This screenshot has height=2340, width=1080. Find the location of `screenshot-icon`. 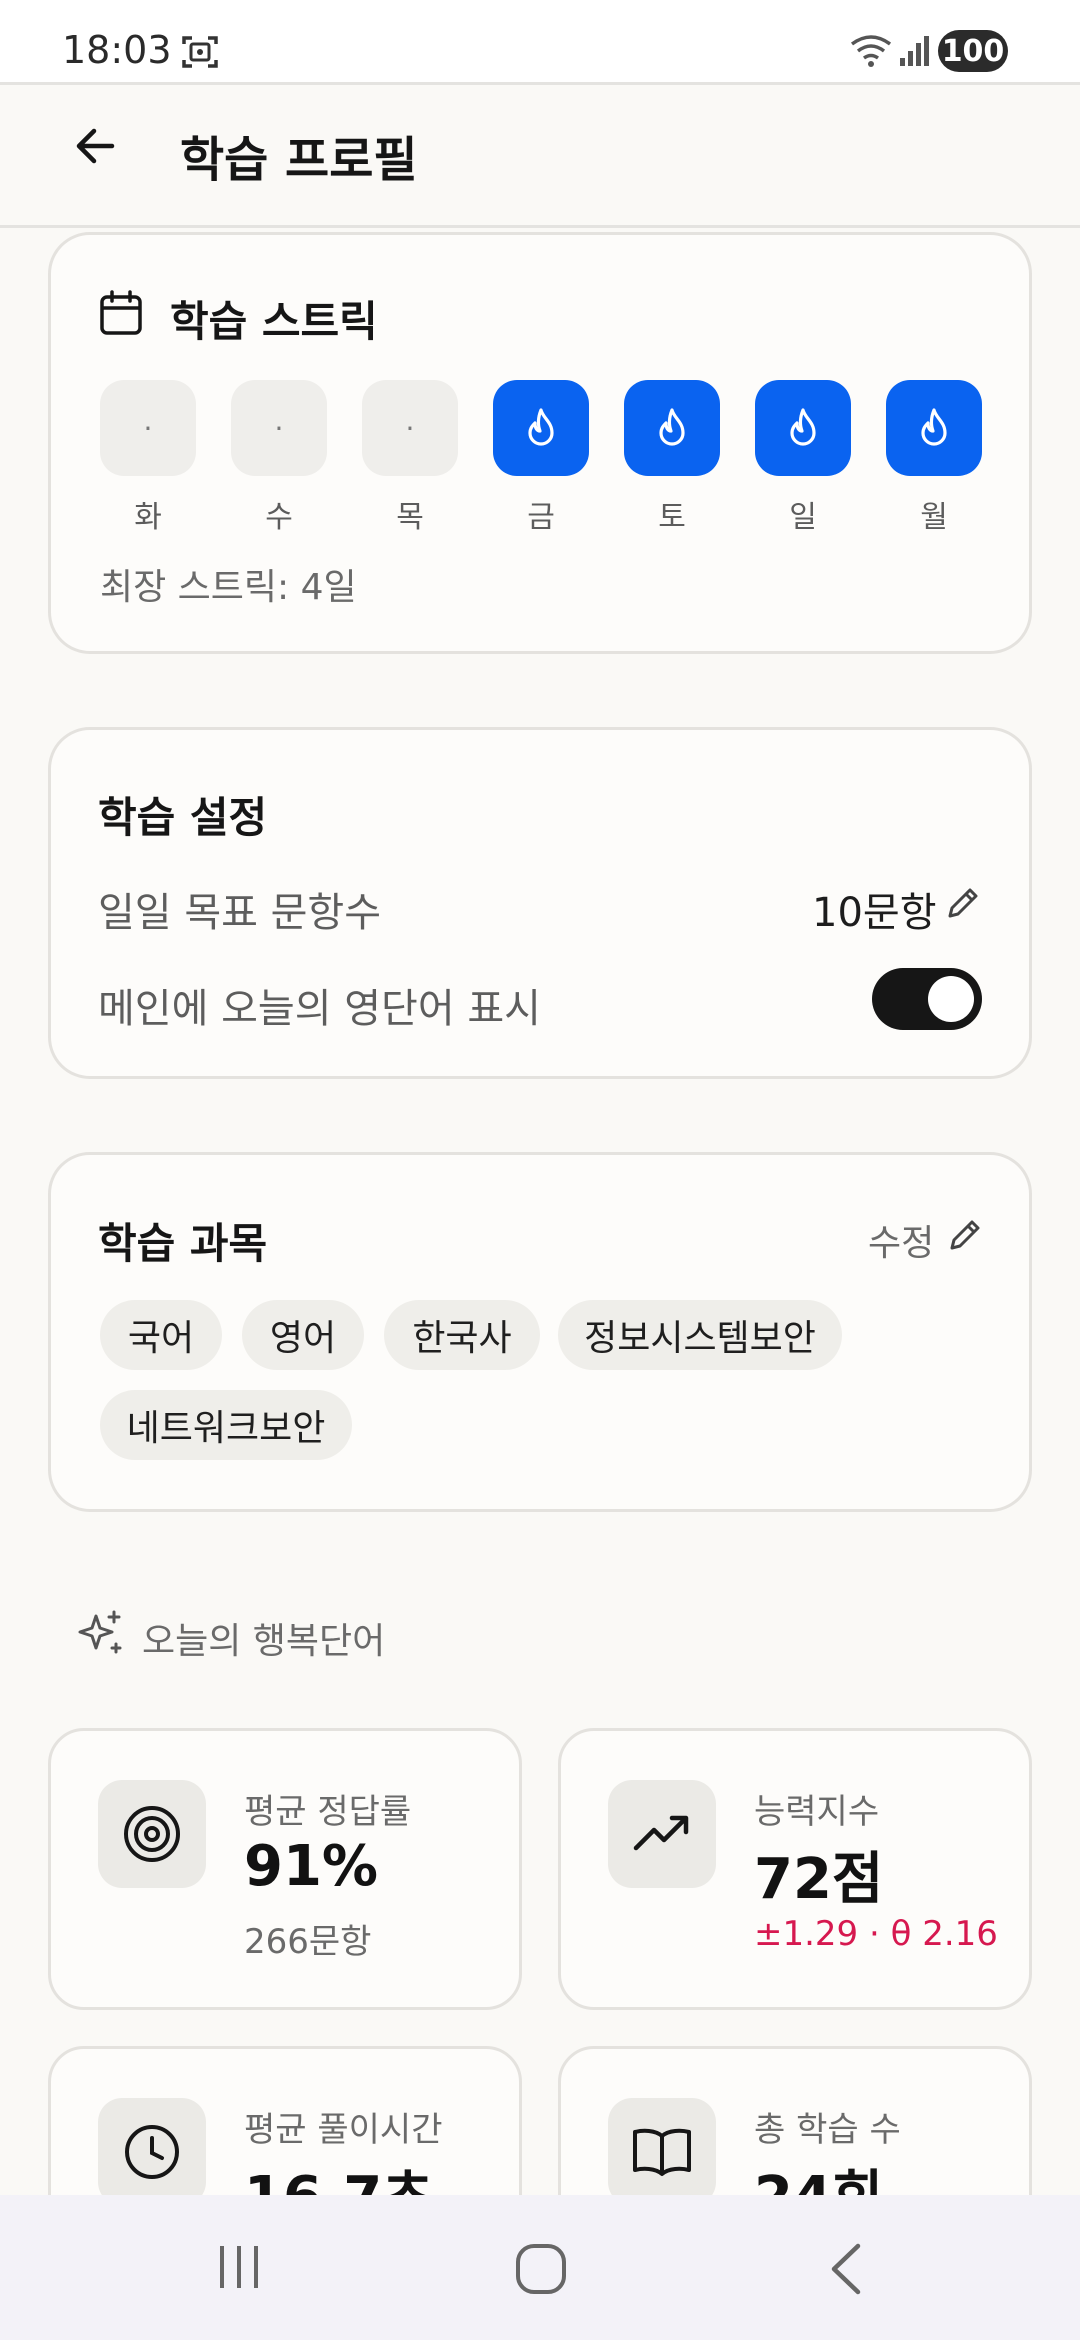

screenshot-icon is located at coordinates (200, 52).